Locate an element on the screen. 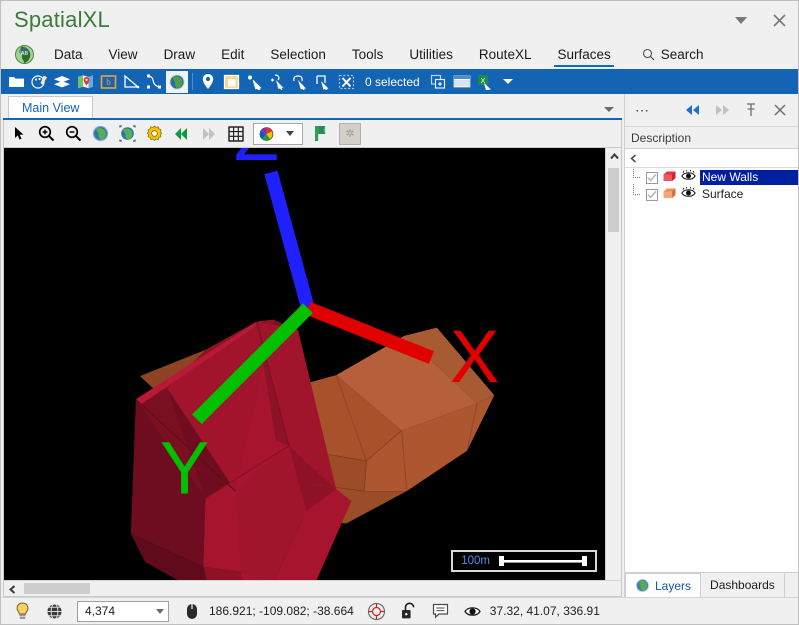  add-location-button is located at coordinates (208, 82).